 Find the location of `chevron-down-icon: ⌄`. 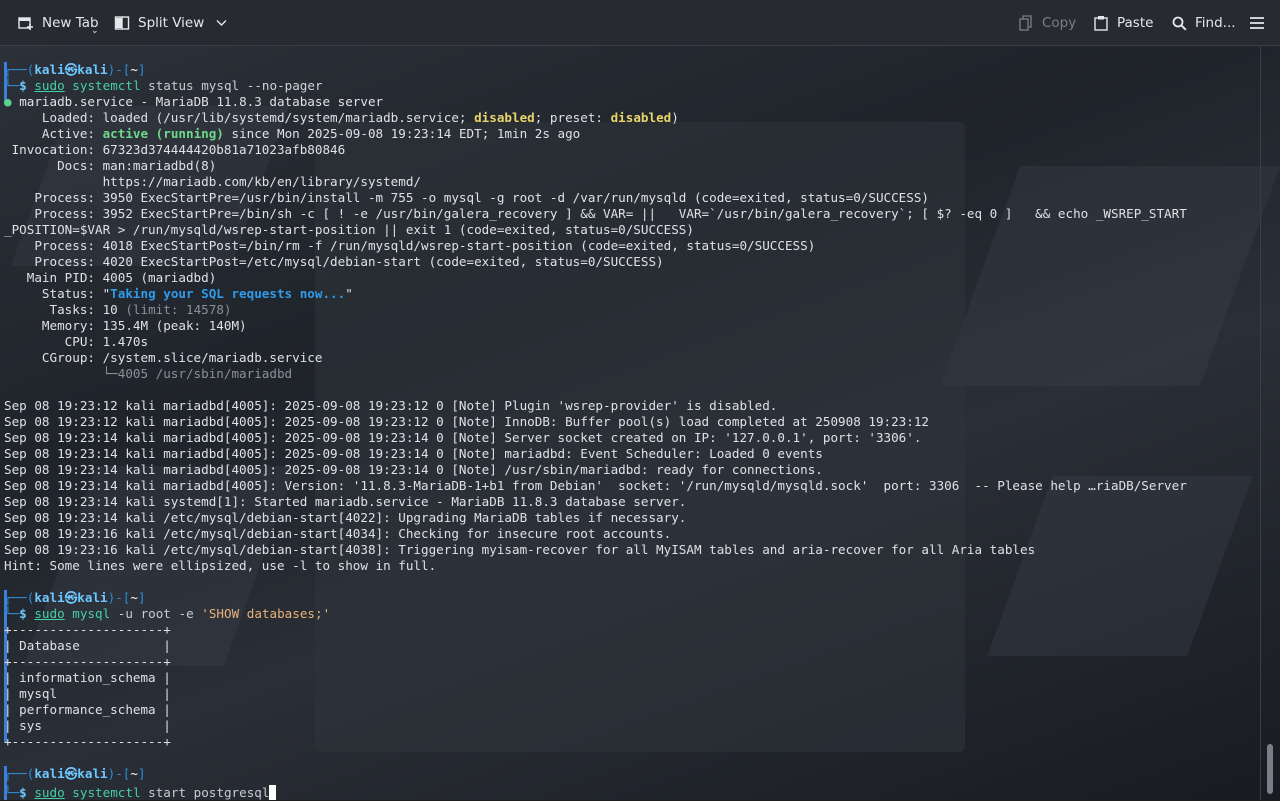

chevron-down-icon: ⌄ is located at coordinates (95, 31).